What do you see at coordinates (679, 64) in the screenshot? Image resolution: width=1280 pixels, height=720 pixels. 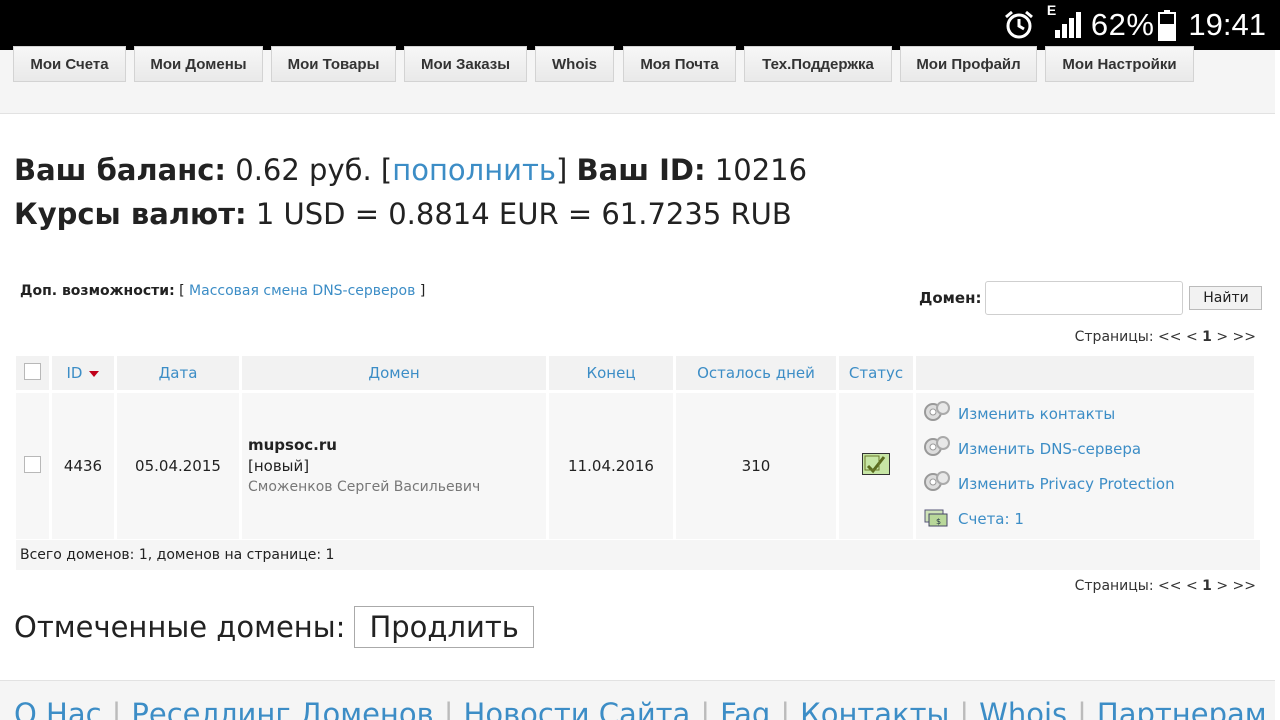 I see `nav-mail: Моя Почта` at bounding box center [679, 64].